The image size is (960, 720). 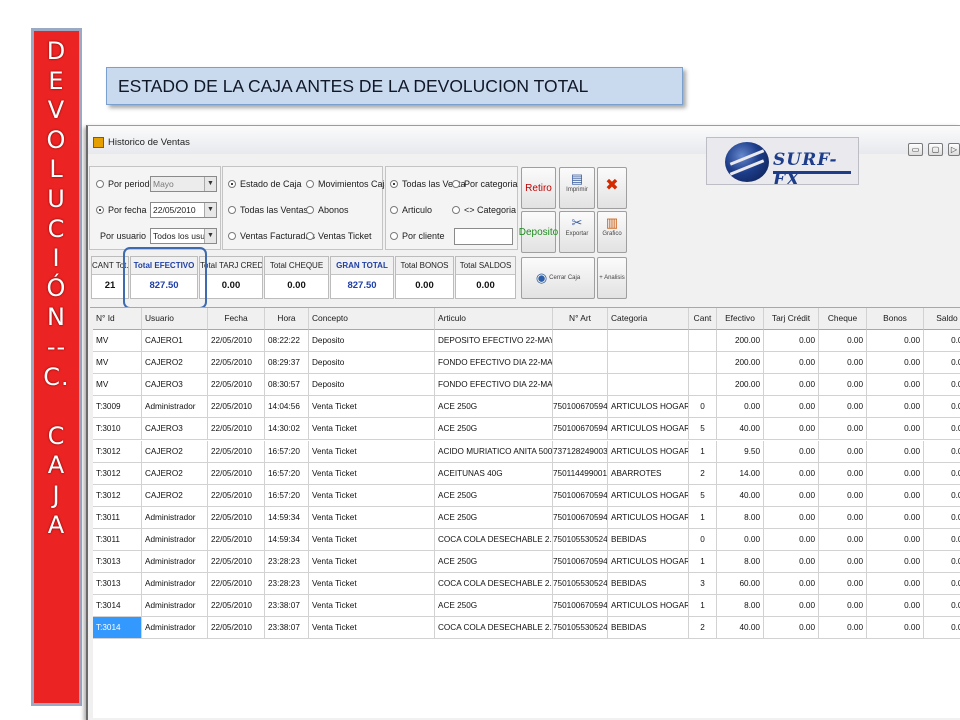 I want to click on cerrar-caja-button: ◉ Cerrar Caja, so click(x=558, y=278).